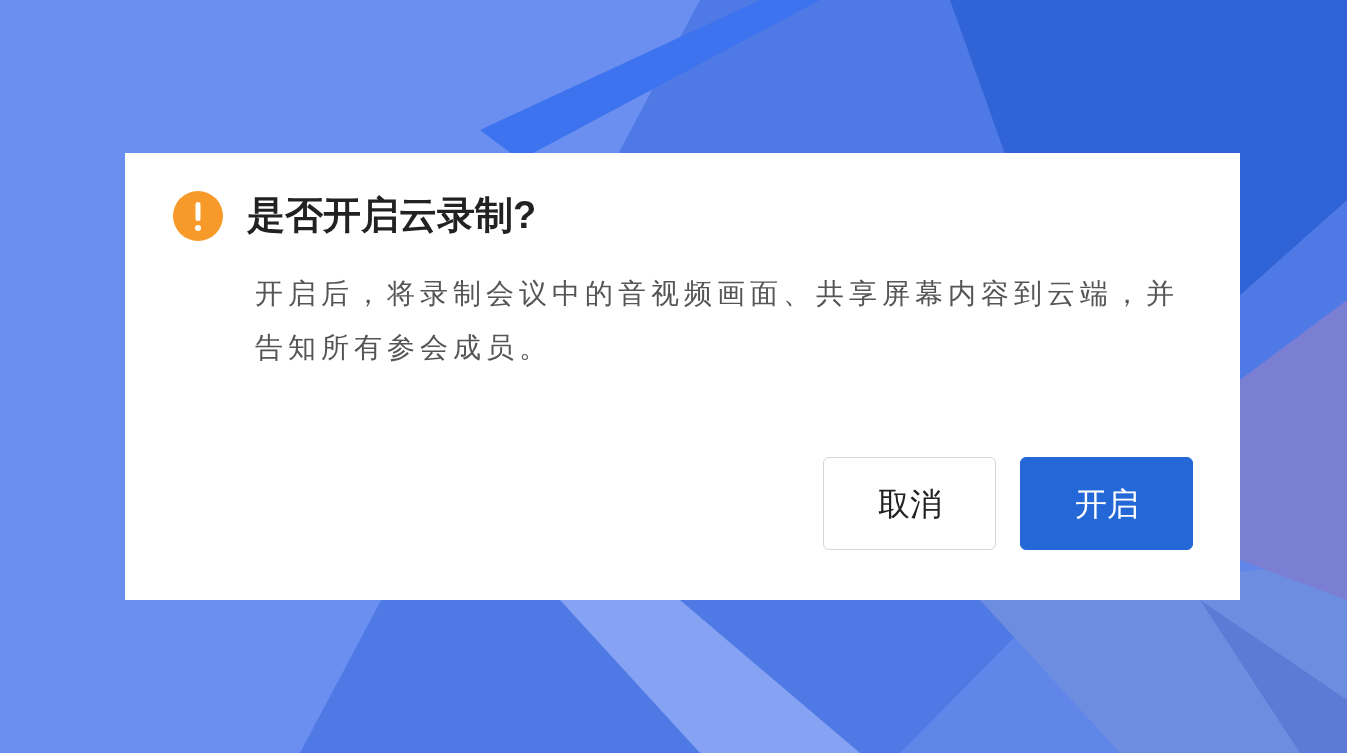 The image size is (1347, 753). Describe the element at coordinates (1106, 503) in the screenshot. I see `confirm-button: 开启` at that location.